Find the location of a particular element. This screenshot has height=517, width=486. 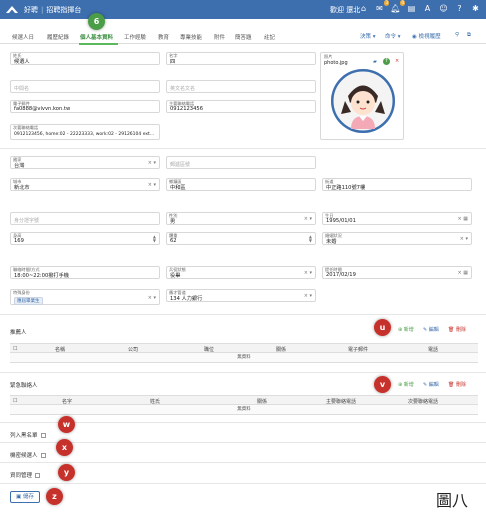

folder-icon: ▰ is located at coordinates (375, 62).